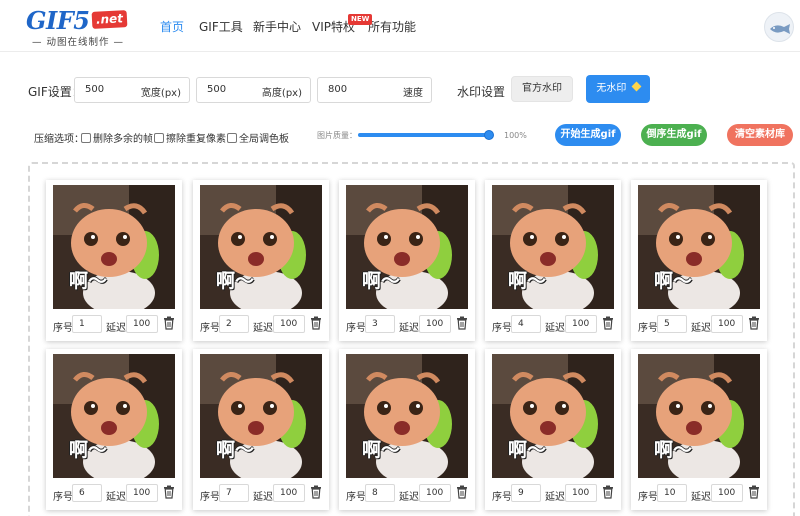 The image size is (800, 516). I want to click on no-watermark-label: 无水印, so click(611, 88).